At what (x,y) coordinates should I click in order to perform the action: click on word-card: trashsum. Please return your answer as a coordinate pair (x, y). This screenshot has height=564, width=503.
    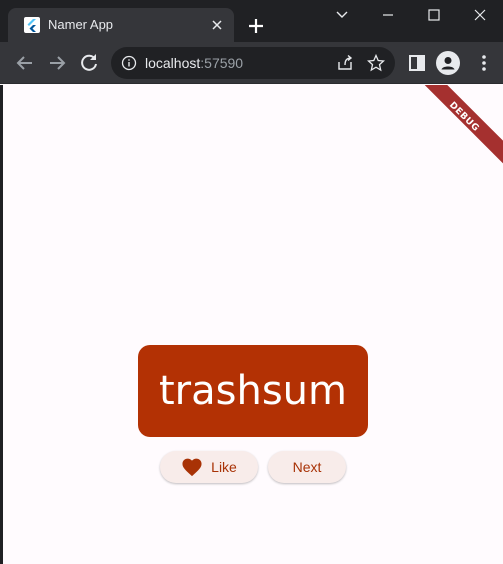
    Looking at the image, I should click on (253, 391).